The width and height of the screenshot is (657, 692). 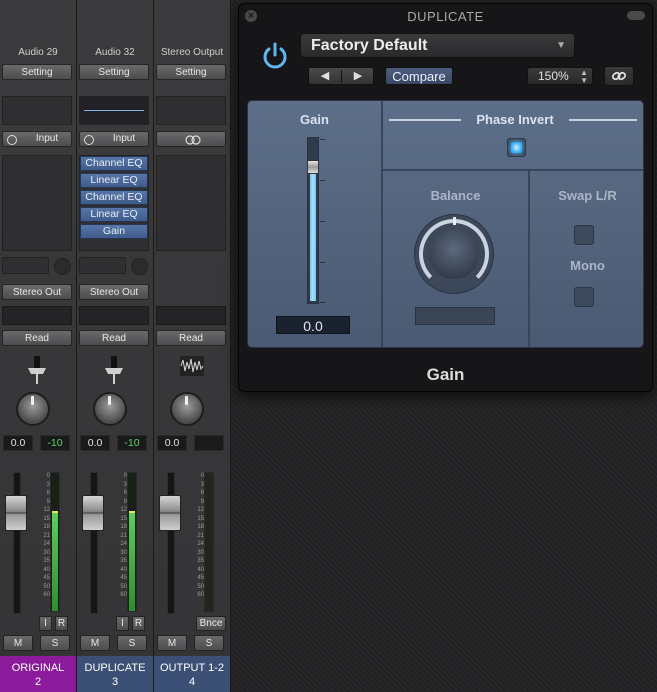 What do you see at coordinates (425, 120) in the screenshot?
I see `phase-invert-rule` at bounding box center [425, 120].